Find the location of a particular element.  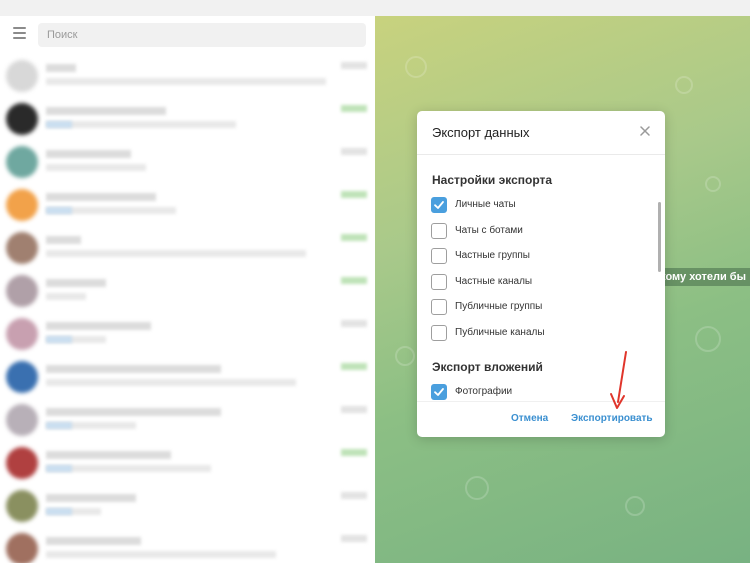

export-option-label: Частные каналы is located at coordinates (494, 281).